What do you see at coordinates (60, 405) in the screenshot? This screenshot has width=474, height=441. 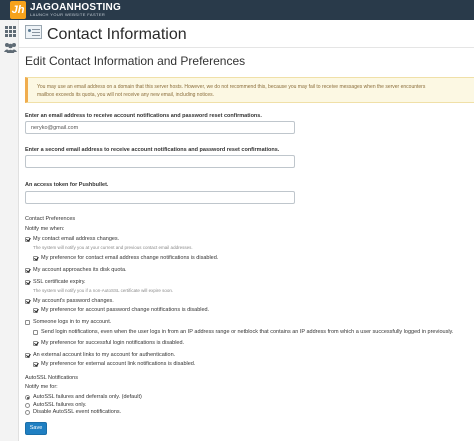 I see `option-label: AutoSSL failures only.` at bounding box center [60, 405].